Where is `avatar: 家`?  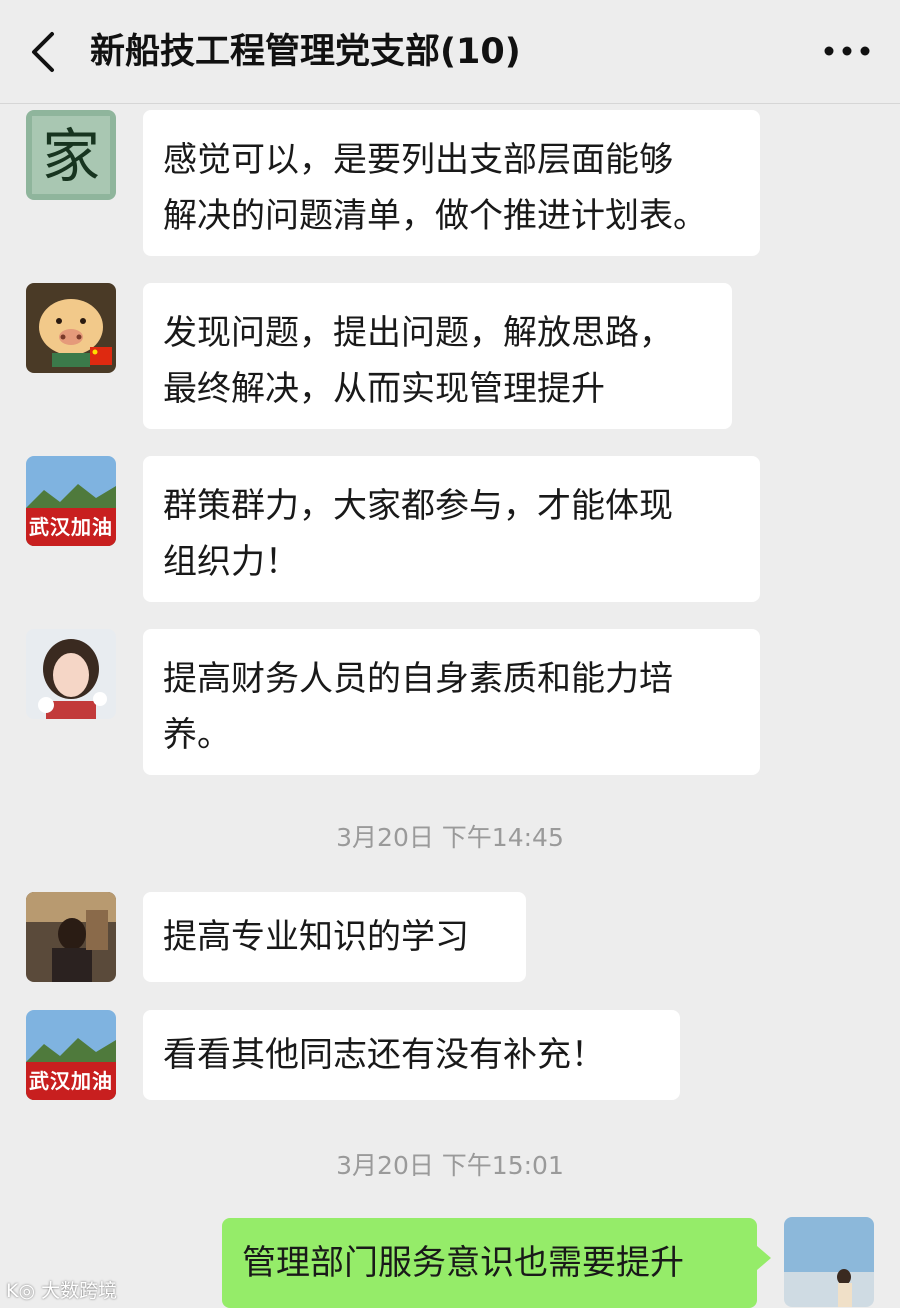
avatar: 家 is located at coordinates (71, 155).